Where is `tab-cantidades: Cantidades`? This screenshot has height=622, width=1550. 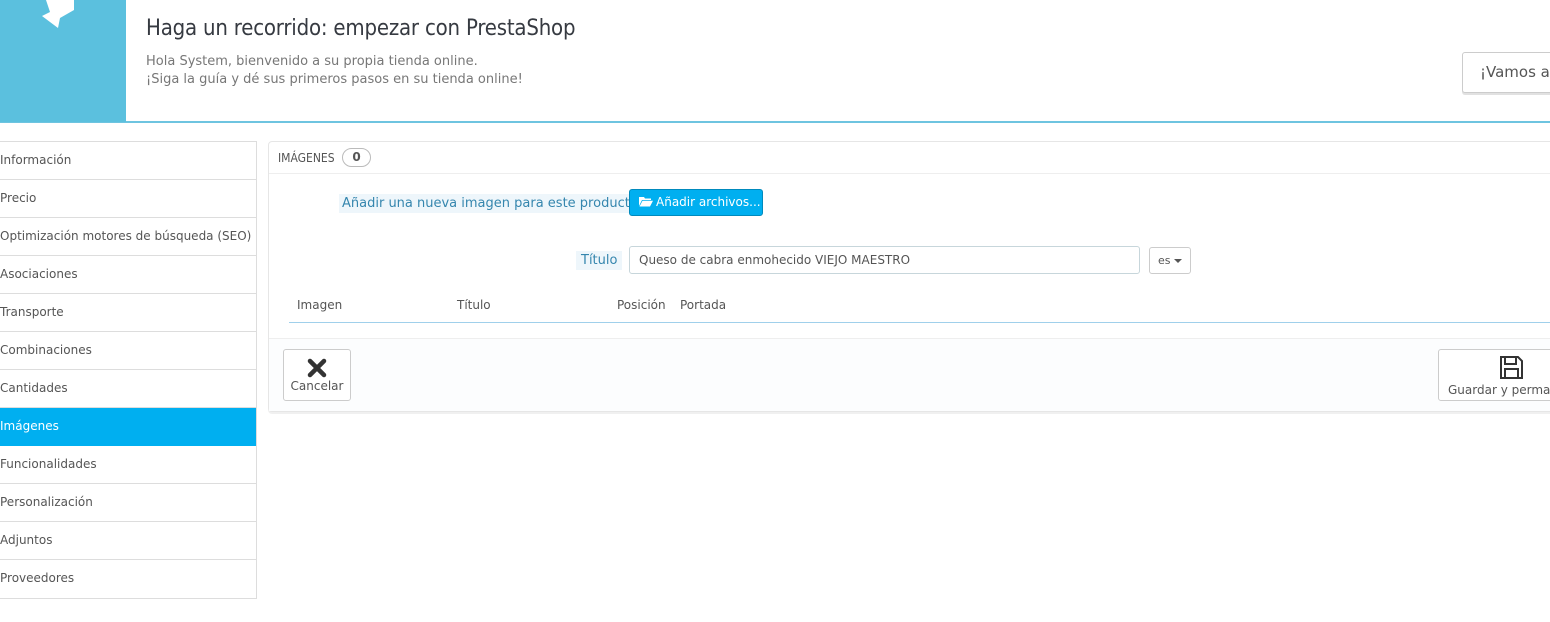
tab-cantidades: Cantidades is located at coordinates (128, 389).